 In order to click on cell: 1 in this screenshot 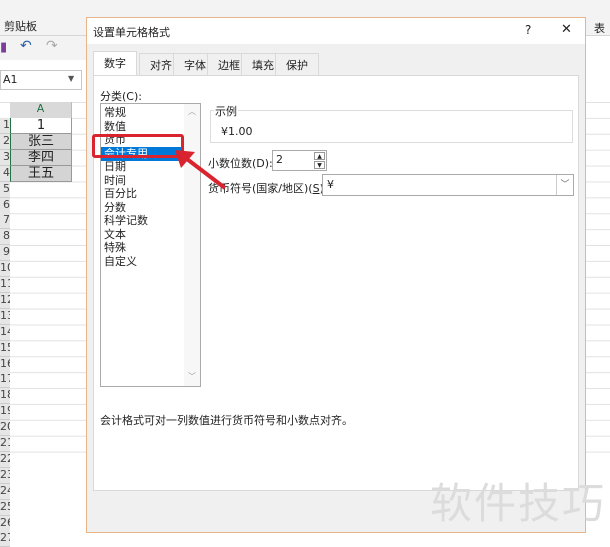, I will do `click(41, 126)`.